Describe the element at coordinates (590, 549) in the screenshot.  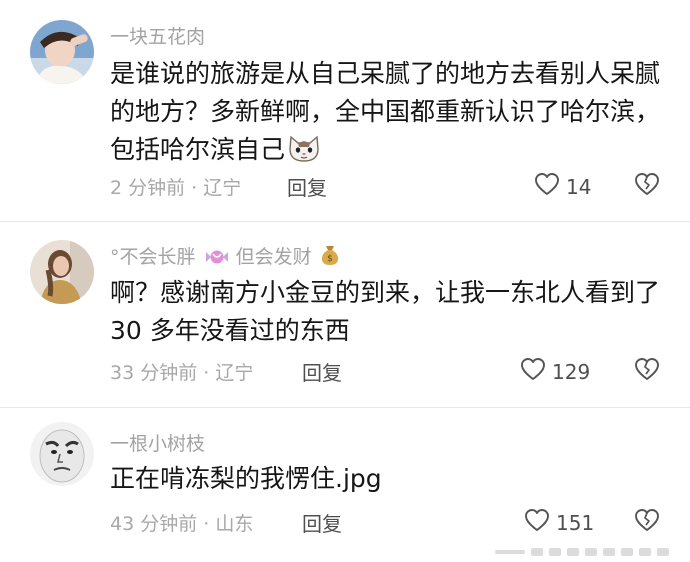
I see `watermark` at that location.